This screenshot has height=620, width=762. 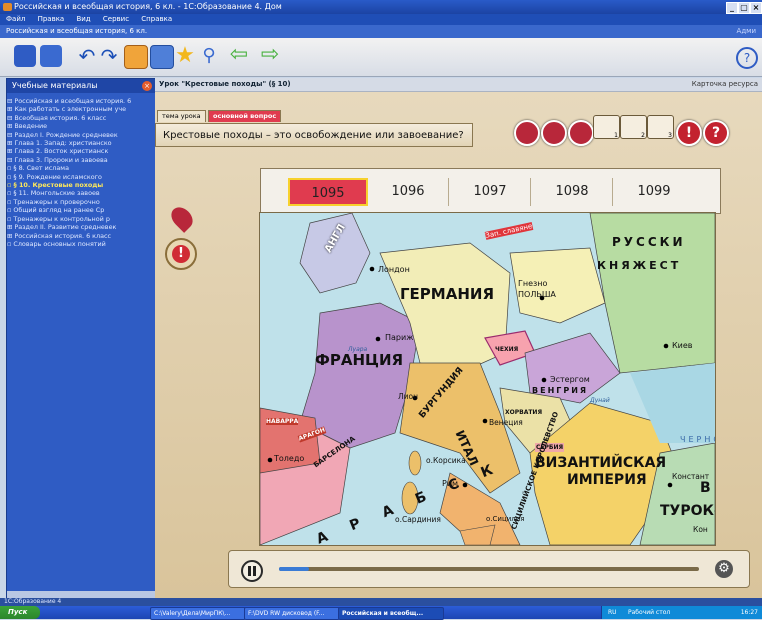 What do you see at coordinates (581, 133) in the screenshot?
I see `info-icon` at bounding box center [581, 133].